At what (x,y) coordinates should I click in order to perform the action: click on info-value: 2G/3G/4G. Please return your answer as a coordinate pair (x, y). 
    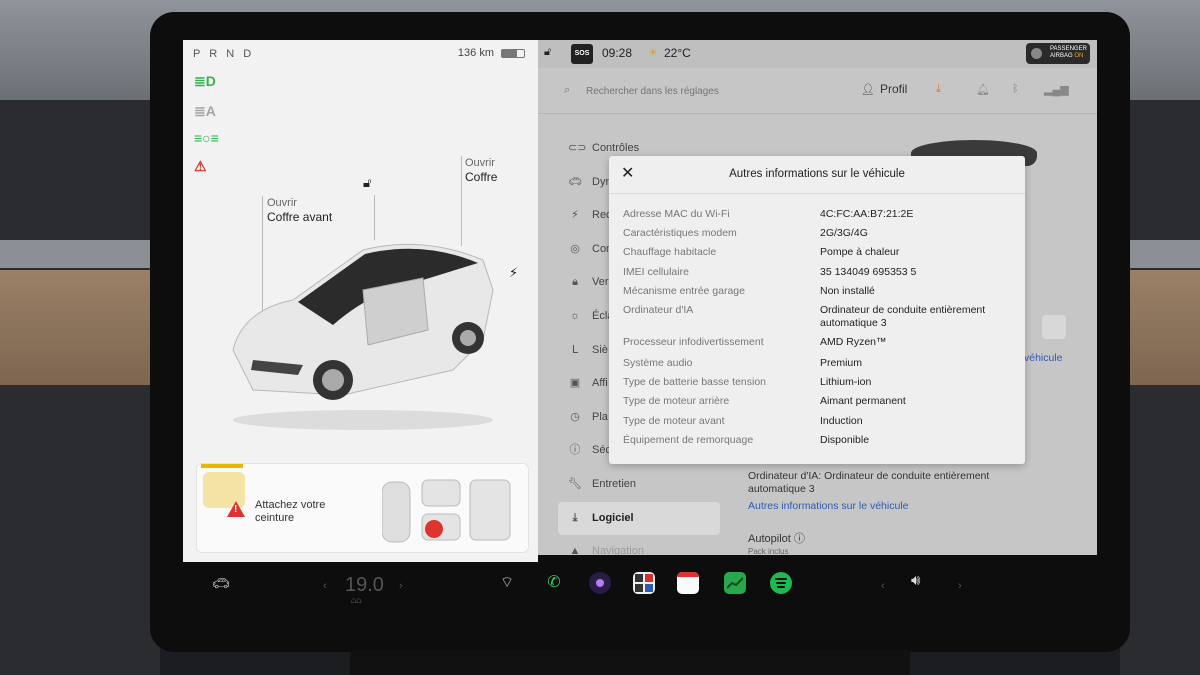
    Looking at the image, I should click on (844, 233).